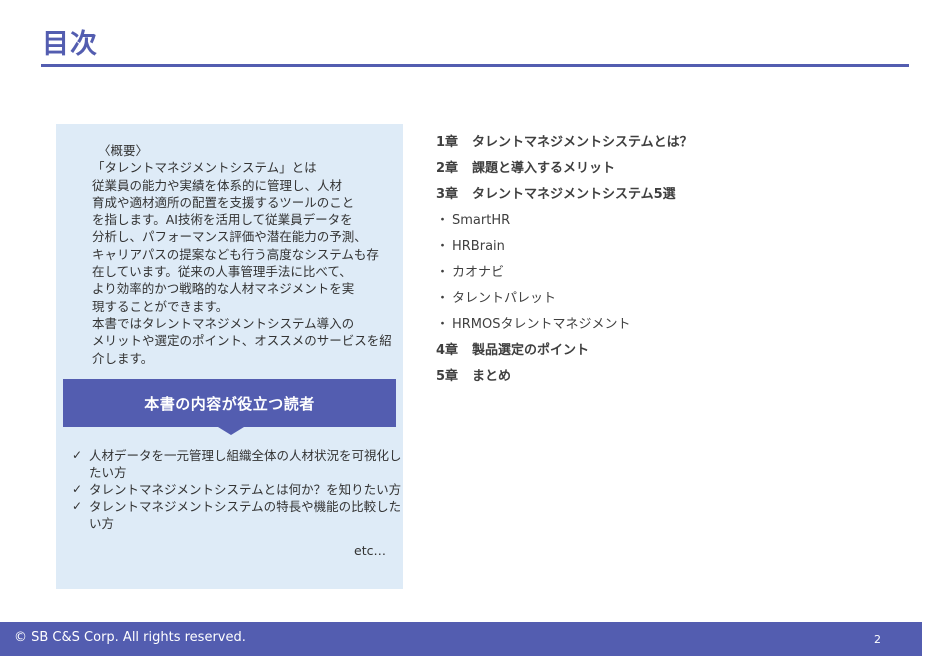  Describe the element at coordinates (666, 377) in the screenshot. I see `toc-chapter-5: 5章 まとめ` at that location.